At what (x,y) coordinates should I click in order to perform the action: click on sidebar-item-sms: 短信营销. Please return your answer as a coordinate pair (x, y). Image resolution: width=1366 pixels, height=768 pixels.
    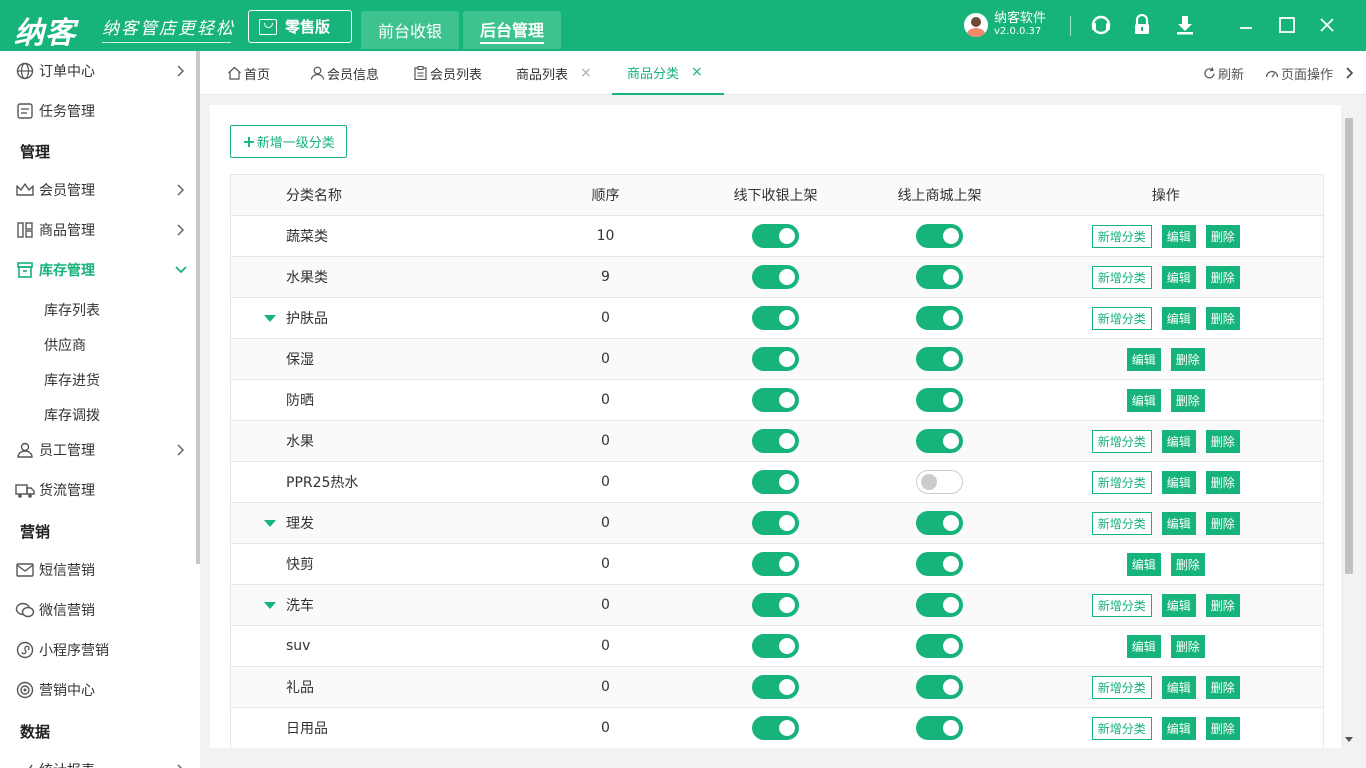
    Looking at the image, I should click on (98, 570).